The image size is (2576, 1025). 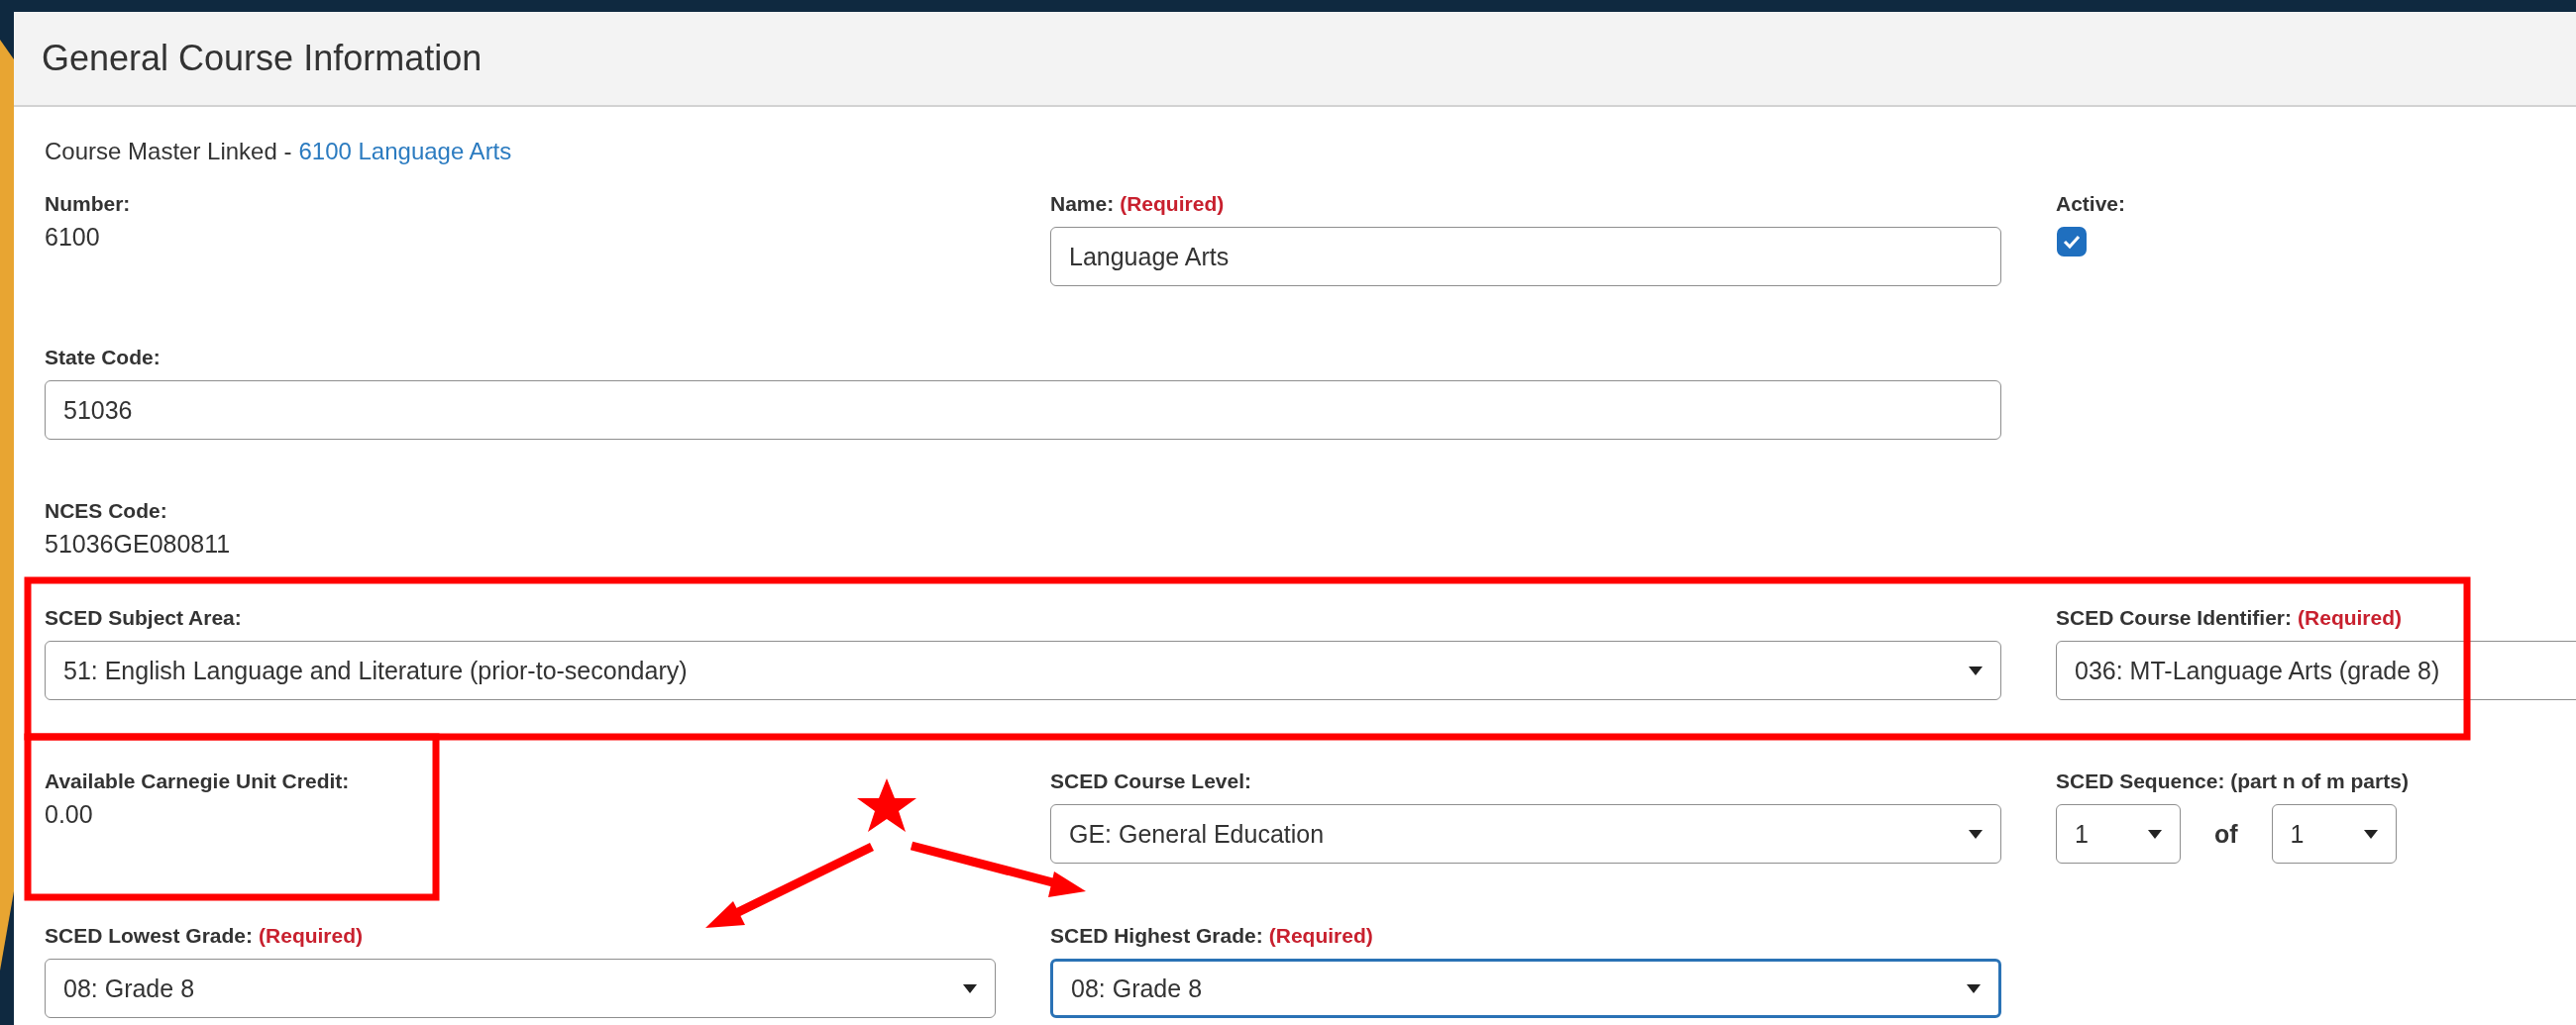 I want to click on field-label: Number:, so click(x=88, y=204).